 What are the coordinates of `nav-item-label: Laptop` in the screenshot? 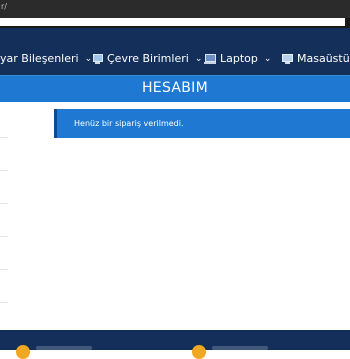 It's located at (239, 58).